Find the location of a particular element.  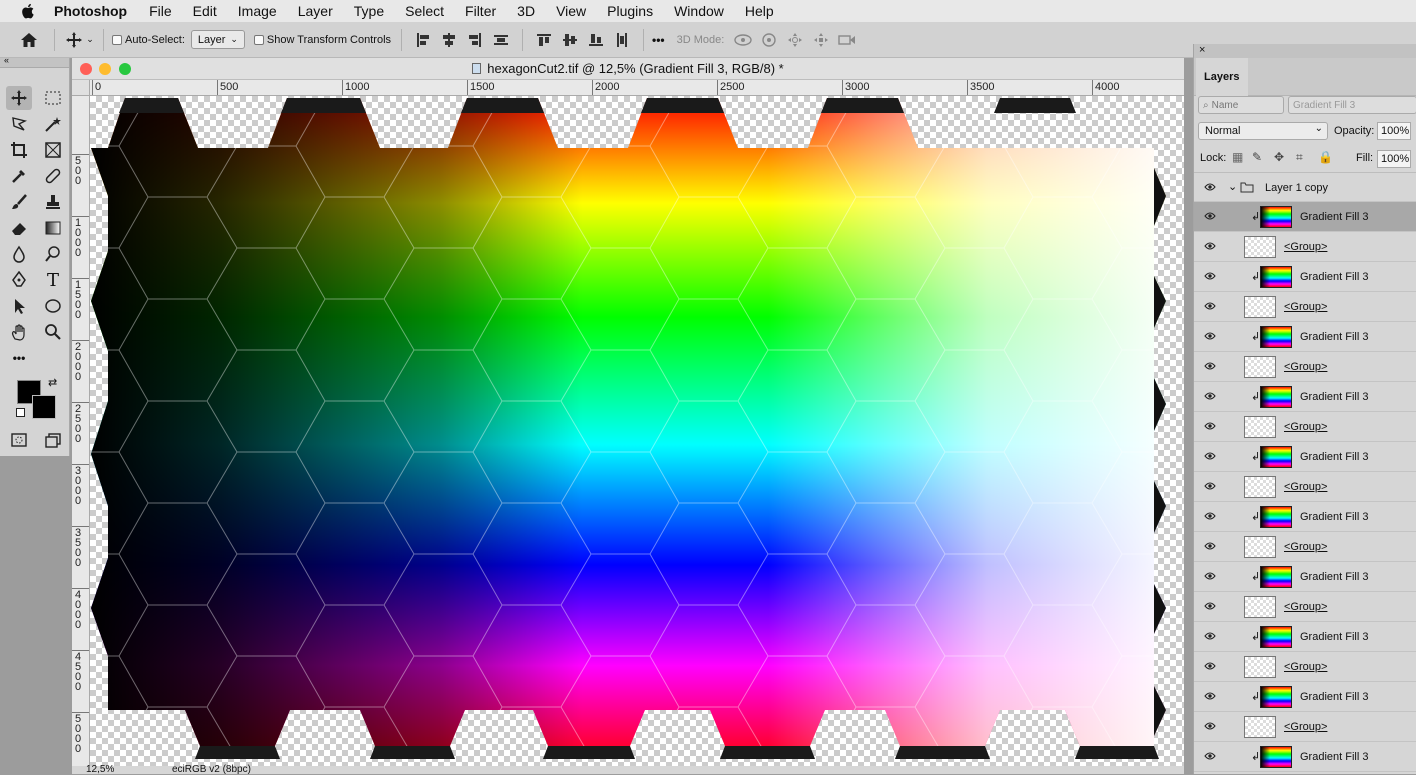

close-icon: × is located at coordinates (1202, 50).